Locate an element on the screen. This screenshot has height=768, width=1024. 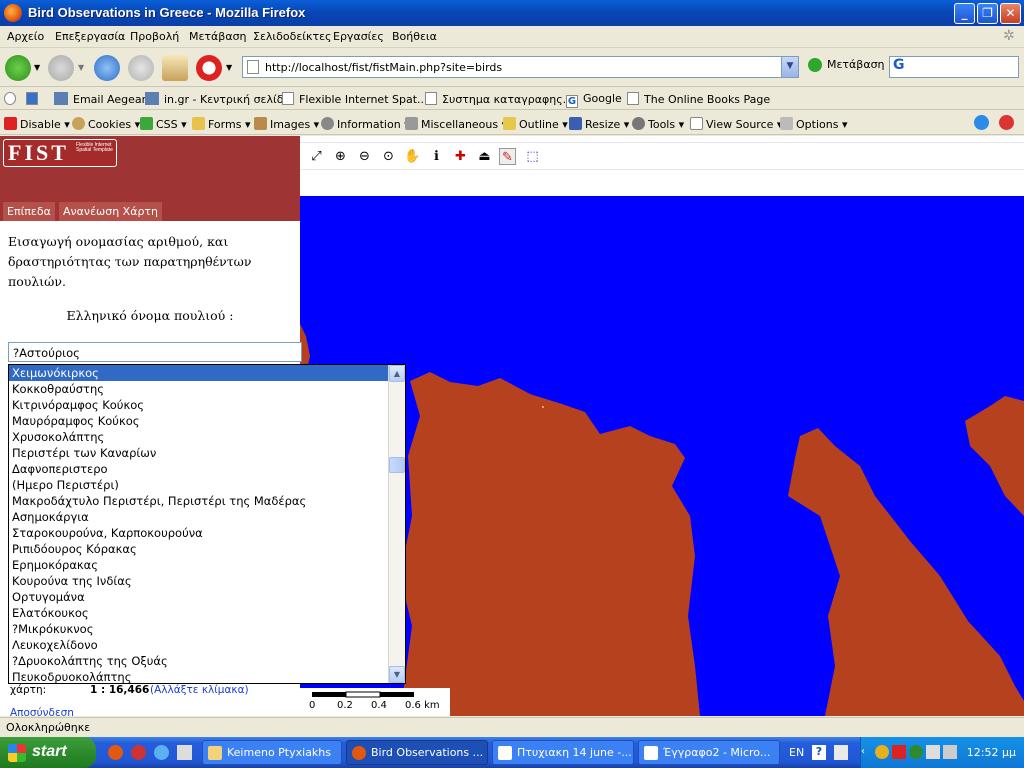
language-indicator: EN is located at coordinates (796, 752).